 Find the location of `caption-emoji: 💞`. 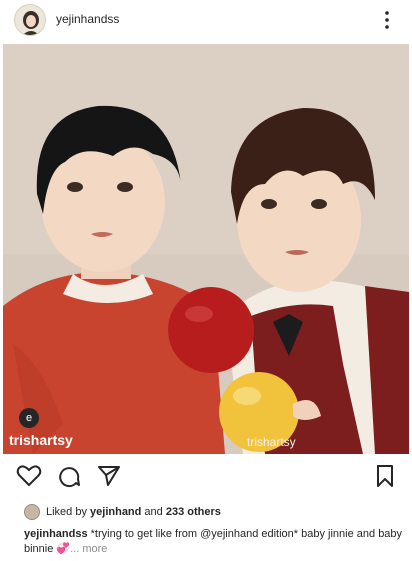

caption-emoji: 💞 is located at coordinates (63, 549).